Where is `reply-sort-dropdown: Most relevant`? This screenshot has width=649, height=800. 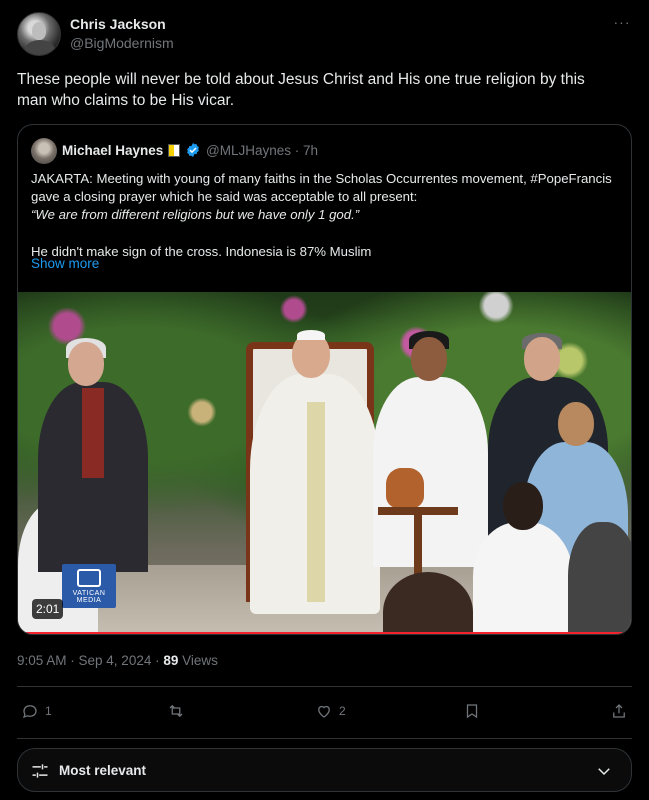 reply-sort-dropdown: Most relevant is located at coordinates (324, 770).